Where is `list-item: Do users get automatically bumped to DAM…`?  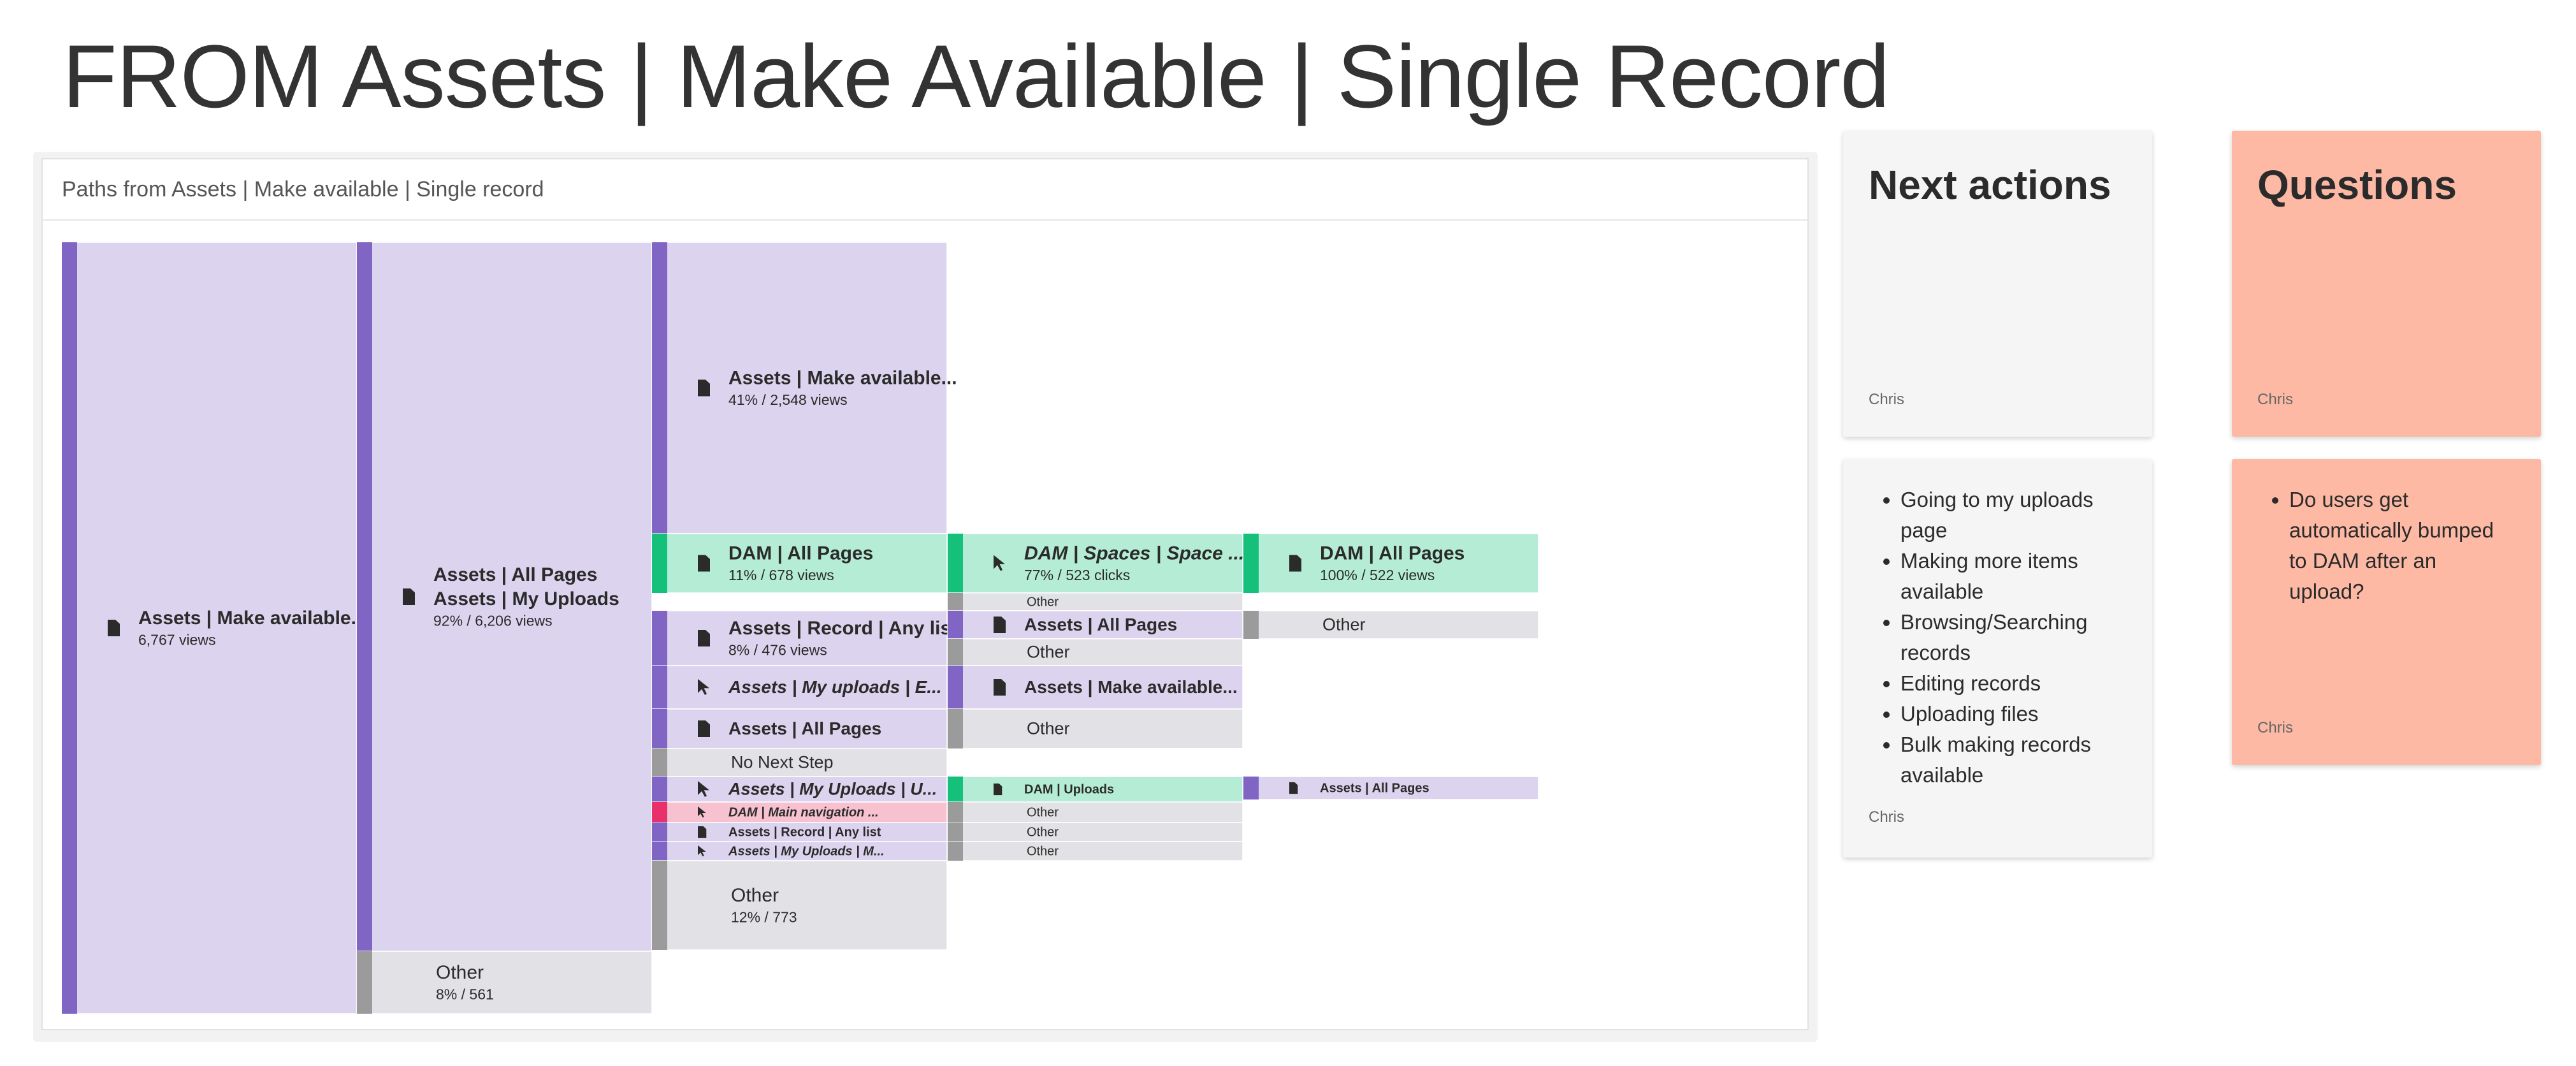
list-item: Do users get automatically bumped to DAM… is located at coordinates (2402, 546).